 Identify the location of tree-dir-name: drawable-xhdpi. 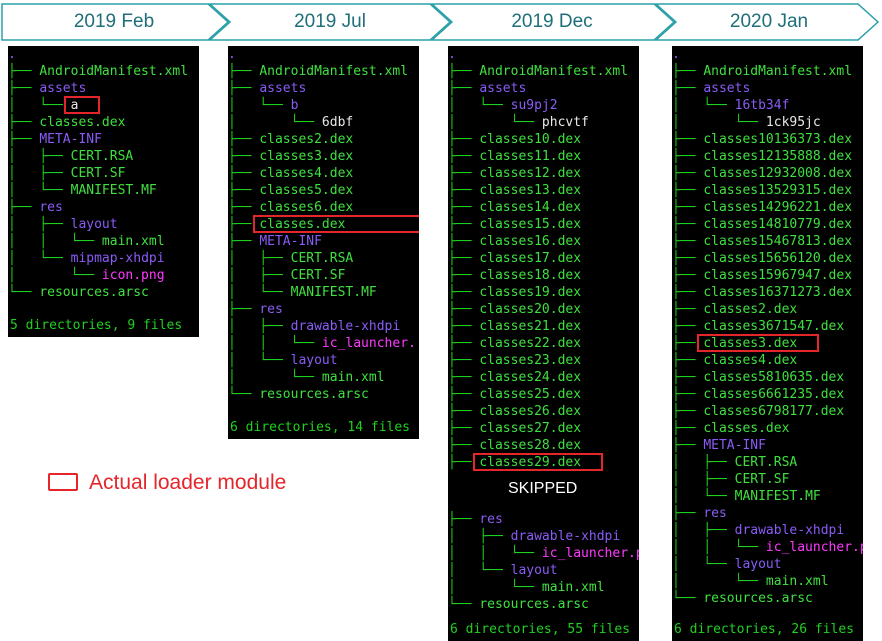
(565, 536).